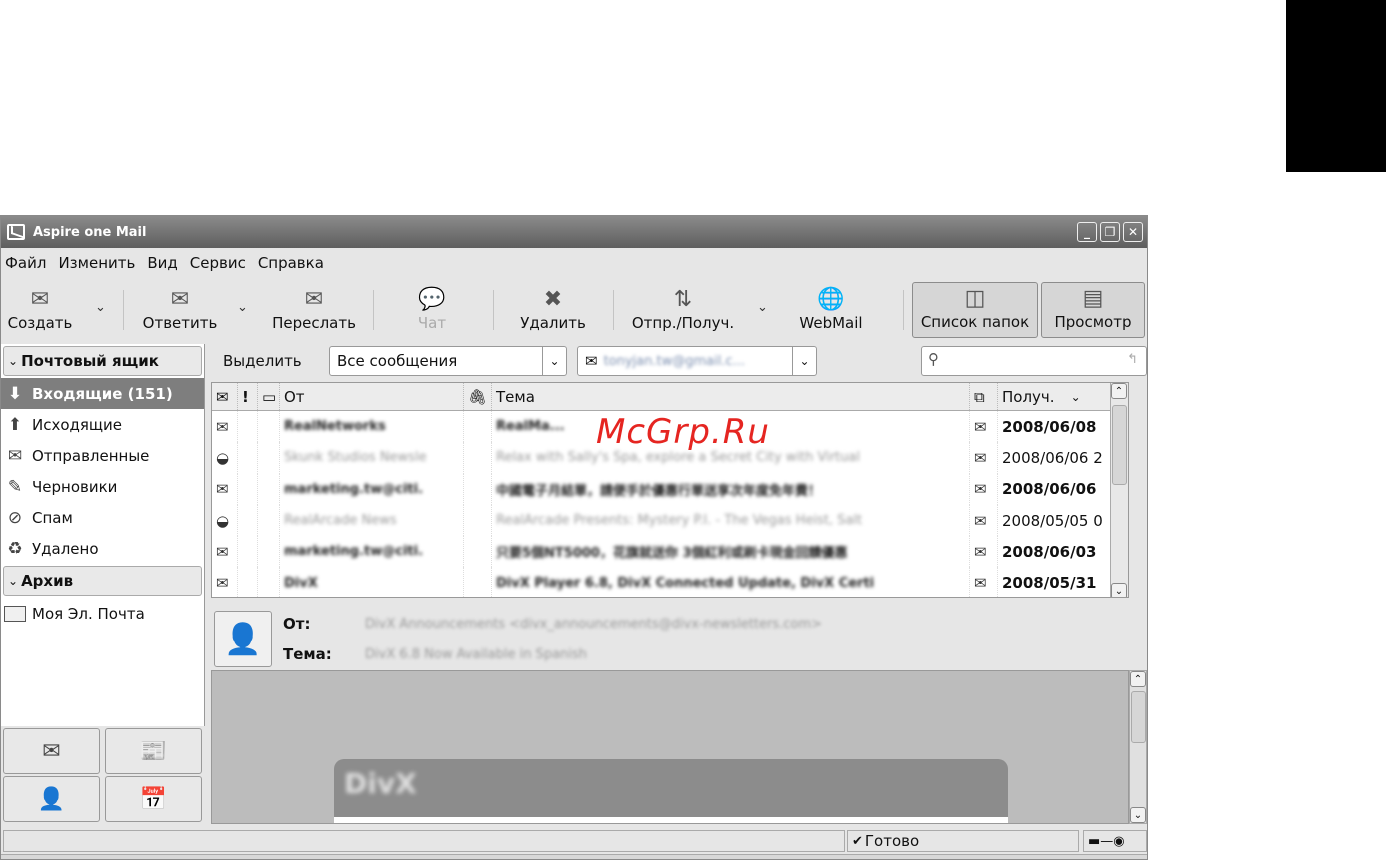 This screenshot has width=1386, height=860. What do you see at coordinates (697, 361) in the screenshot?
I see `account-select: ✉ tonyjan.tw@gmail.c... ⌄` at bounding box center [697, 361].